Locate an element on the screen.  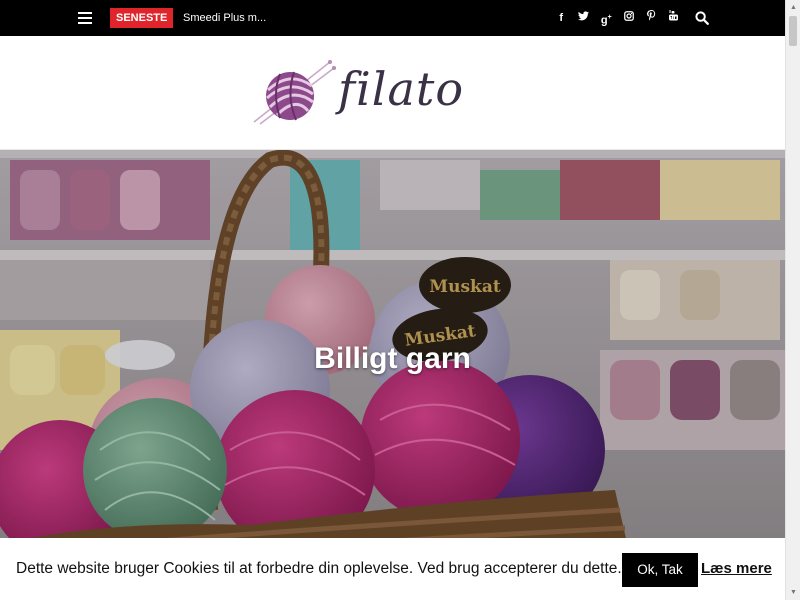
twitter-icon is located at coordinates (584, 19).